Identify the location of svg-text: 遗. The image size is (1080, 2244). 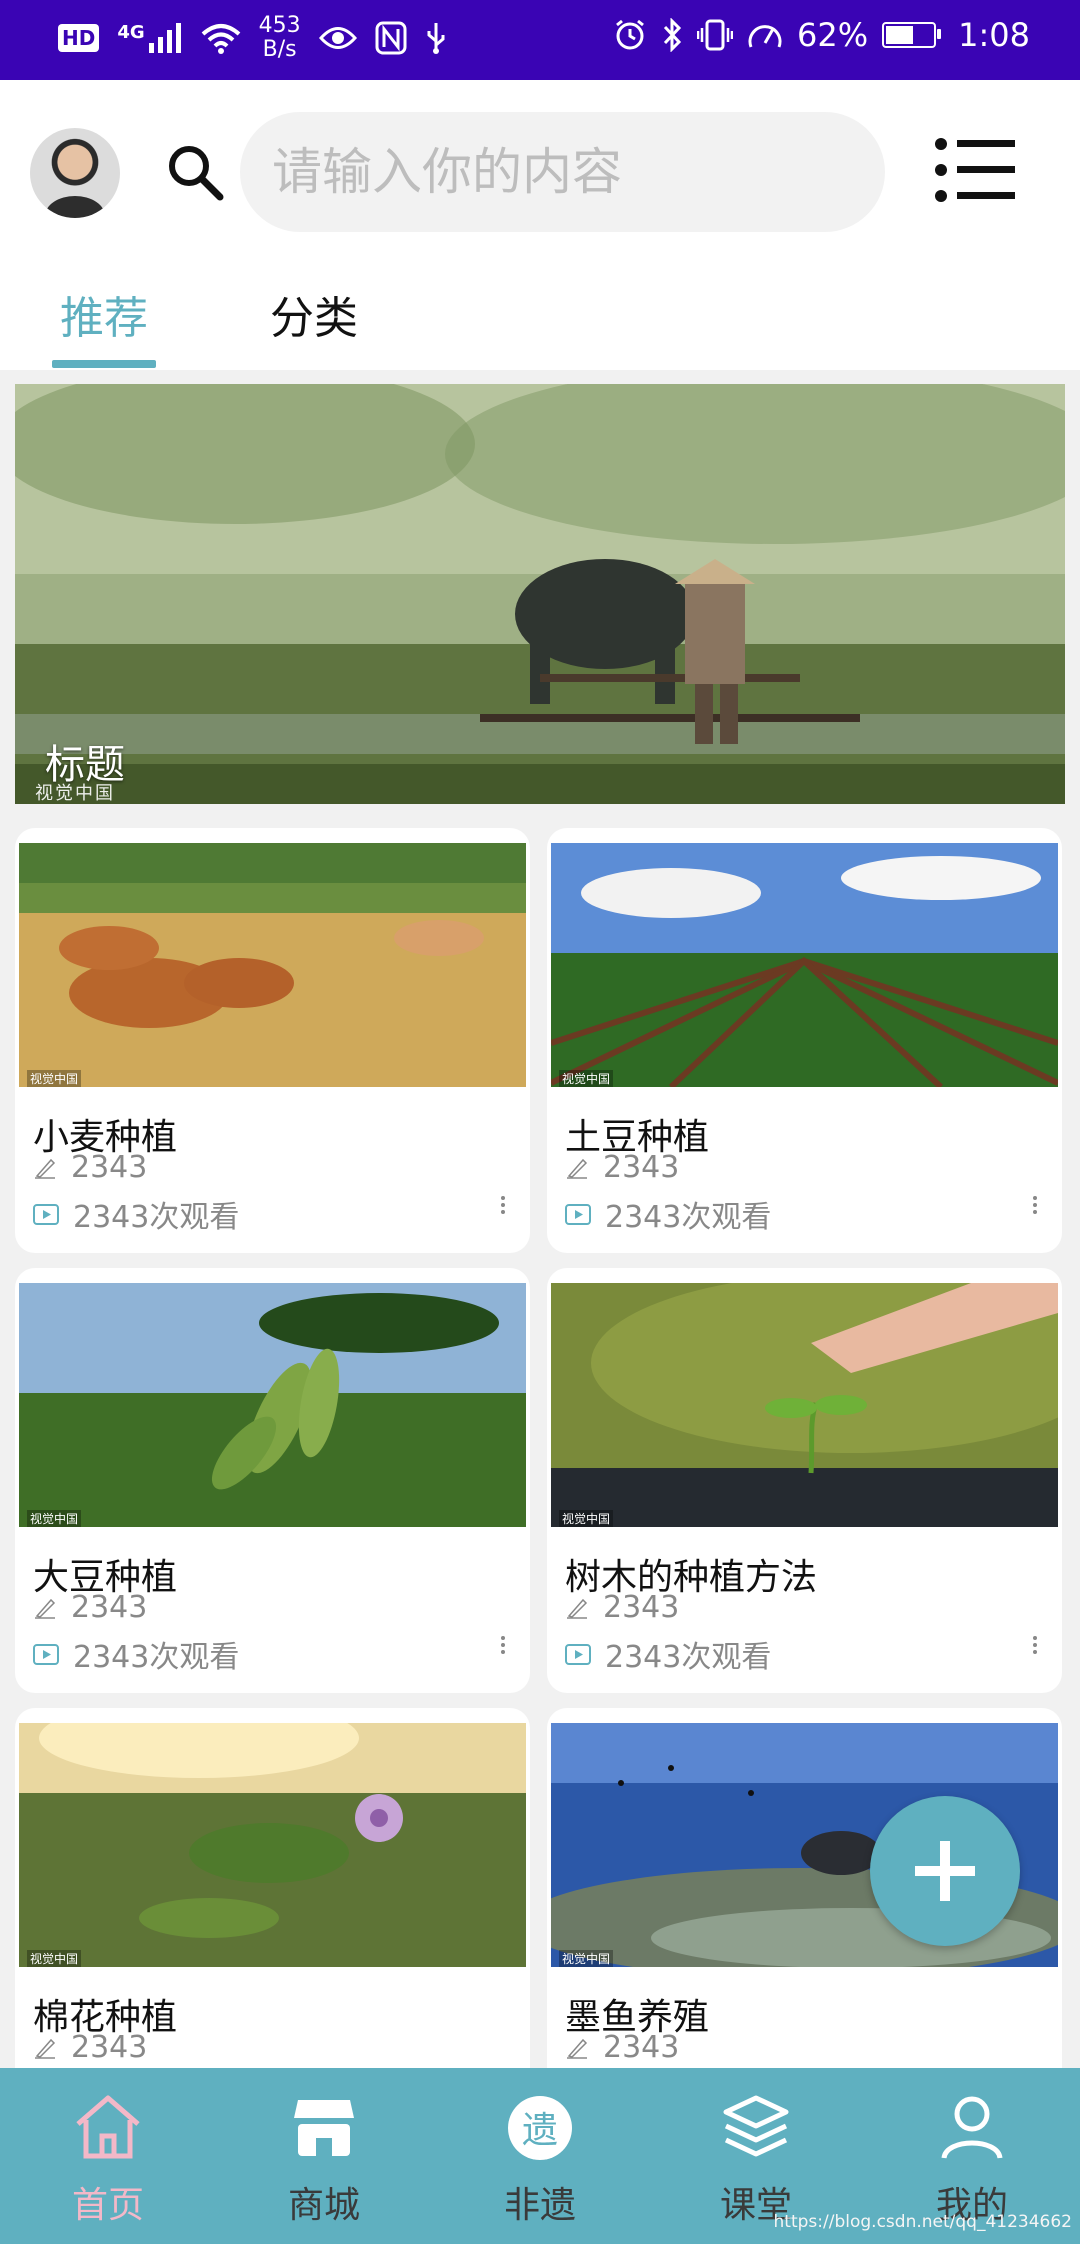
(540, 2130).